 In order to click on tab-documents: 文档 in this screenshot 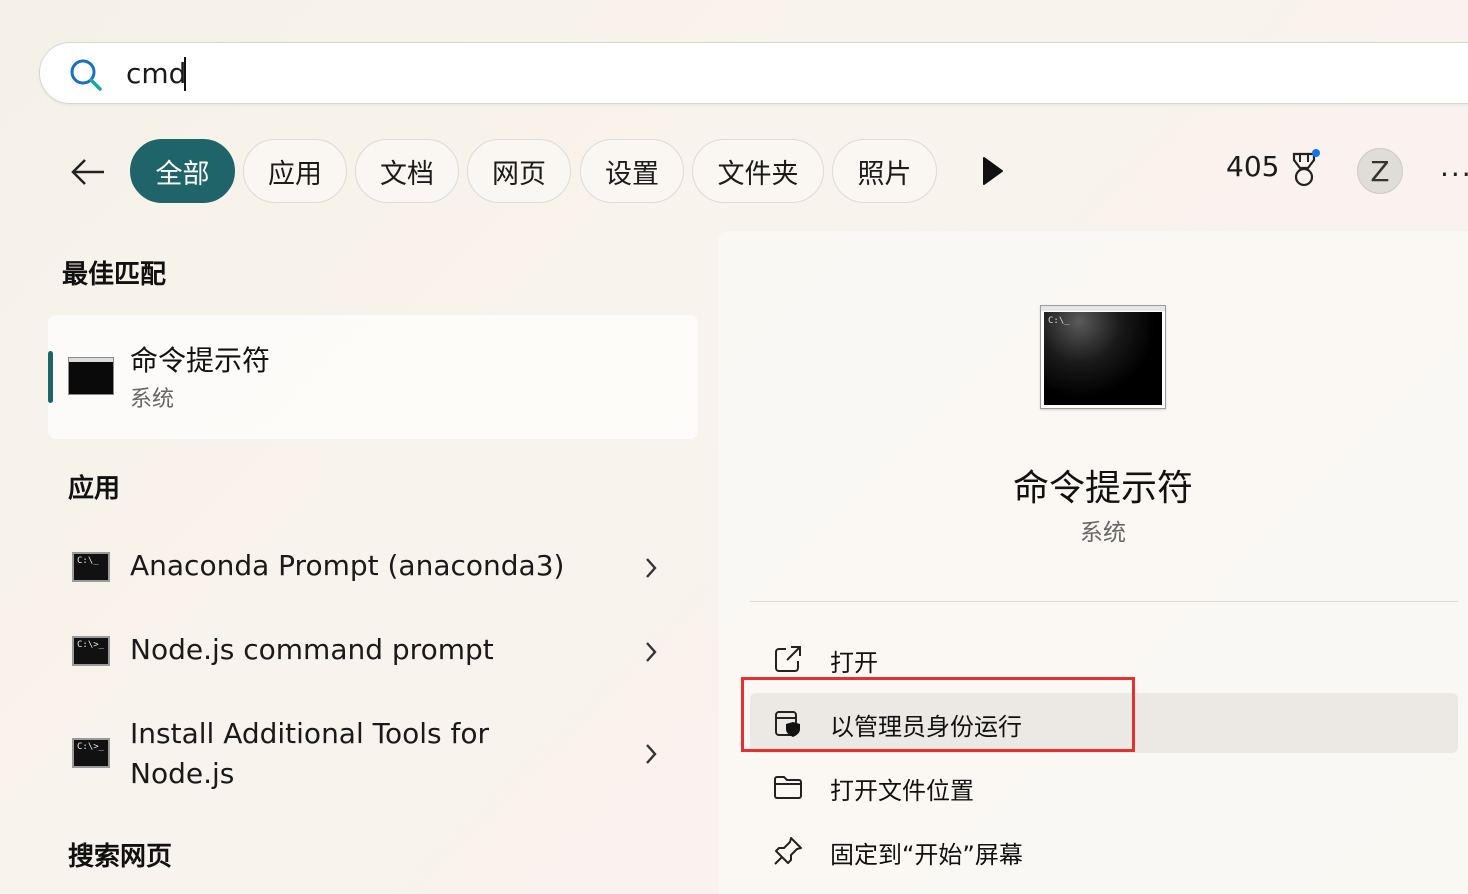, I will do `click(407, 171)`.